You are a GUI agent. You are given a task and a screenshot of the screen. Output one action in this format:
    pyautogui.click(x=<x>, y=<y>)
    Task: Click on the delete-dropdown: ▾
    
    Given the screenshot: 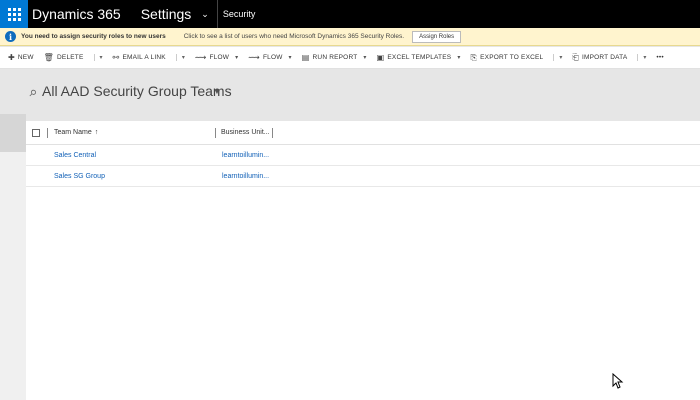 What is the action you would take?
    pyautogui.click(x=98, y=57)
    